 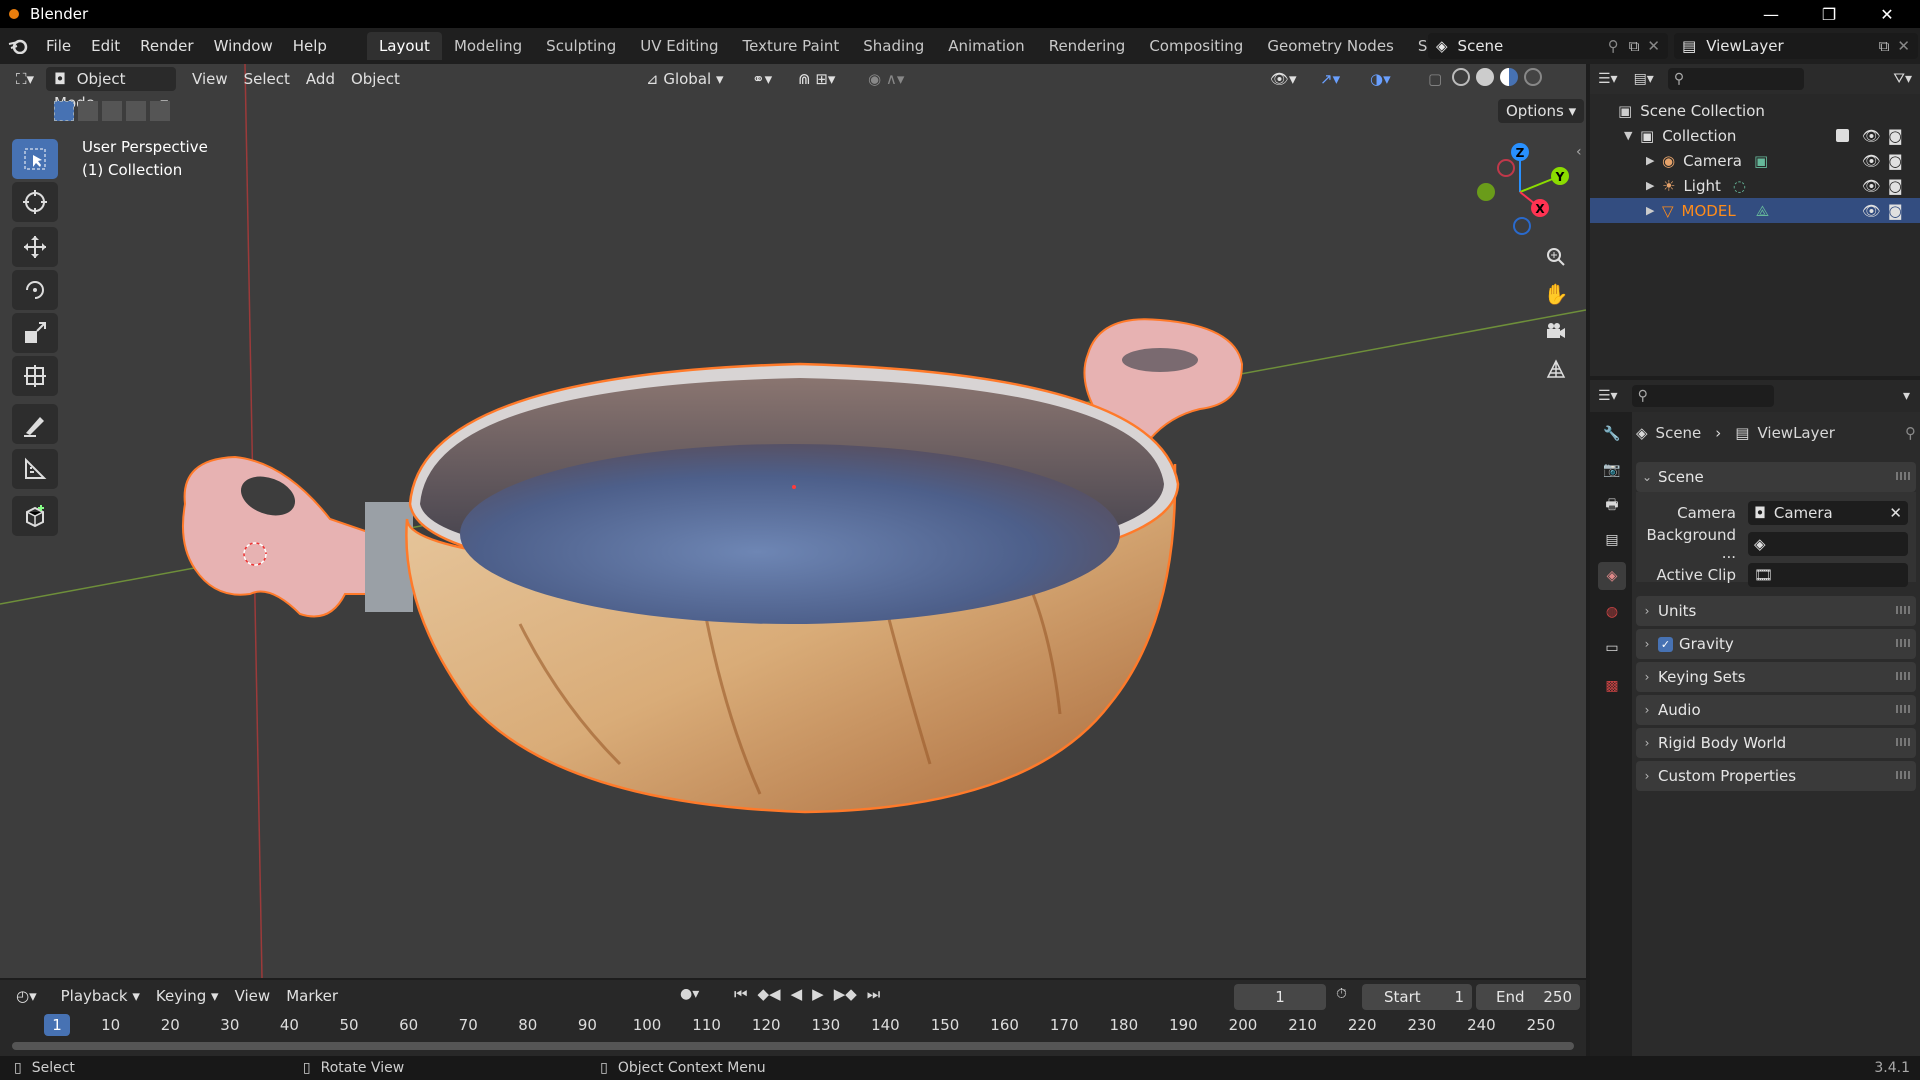 I want to click on sidebar-toggle-icon: ‹, so click(x=1579, y=152).